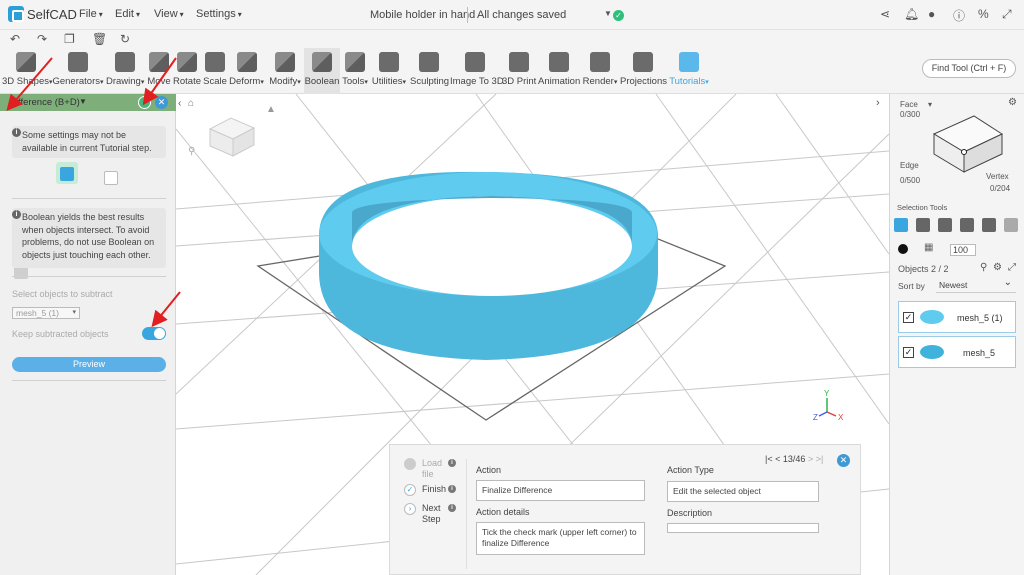 This screenshot has width=1024, height=575. I want to click on user-icon: ●, so click(931, 14).